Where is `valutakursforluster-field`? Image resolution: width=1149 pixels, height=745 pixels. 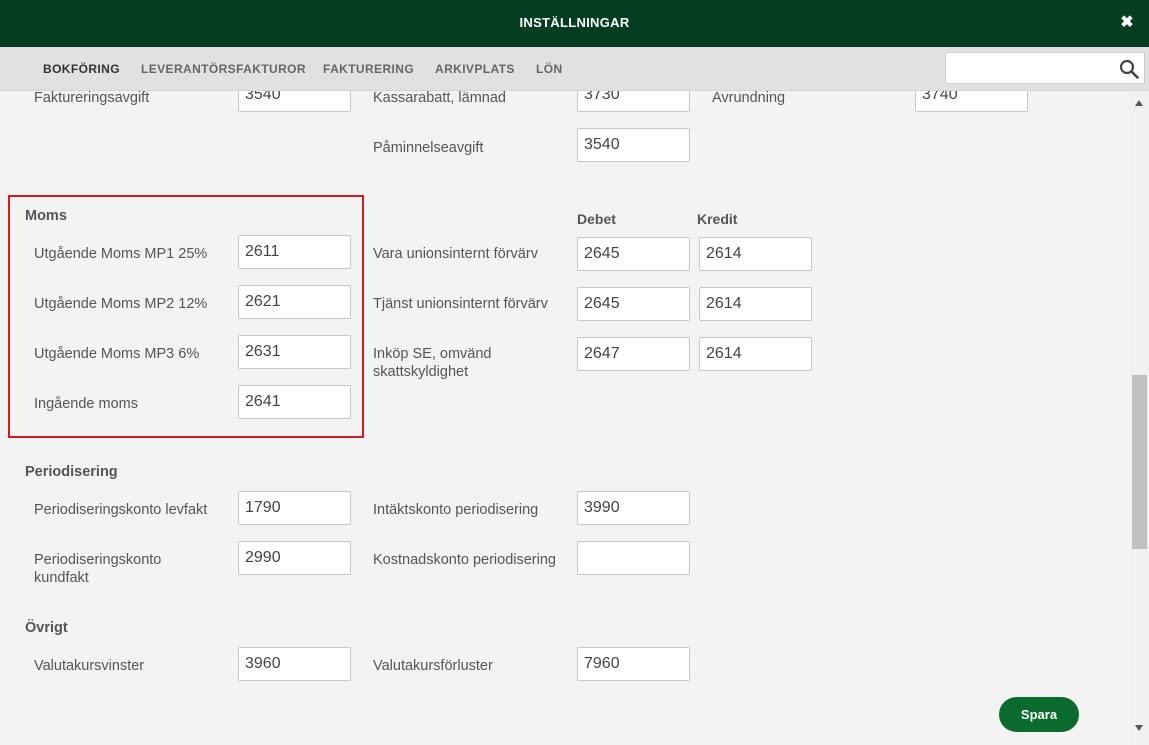
valutakursforluster-field is located at coordinates (633, 664).